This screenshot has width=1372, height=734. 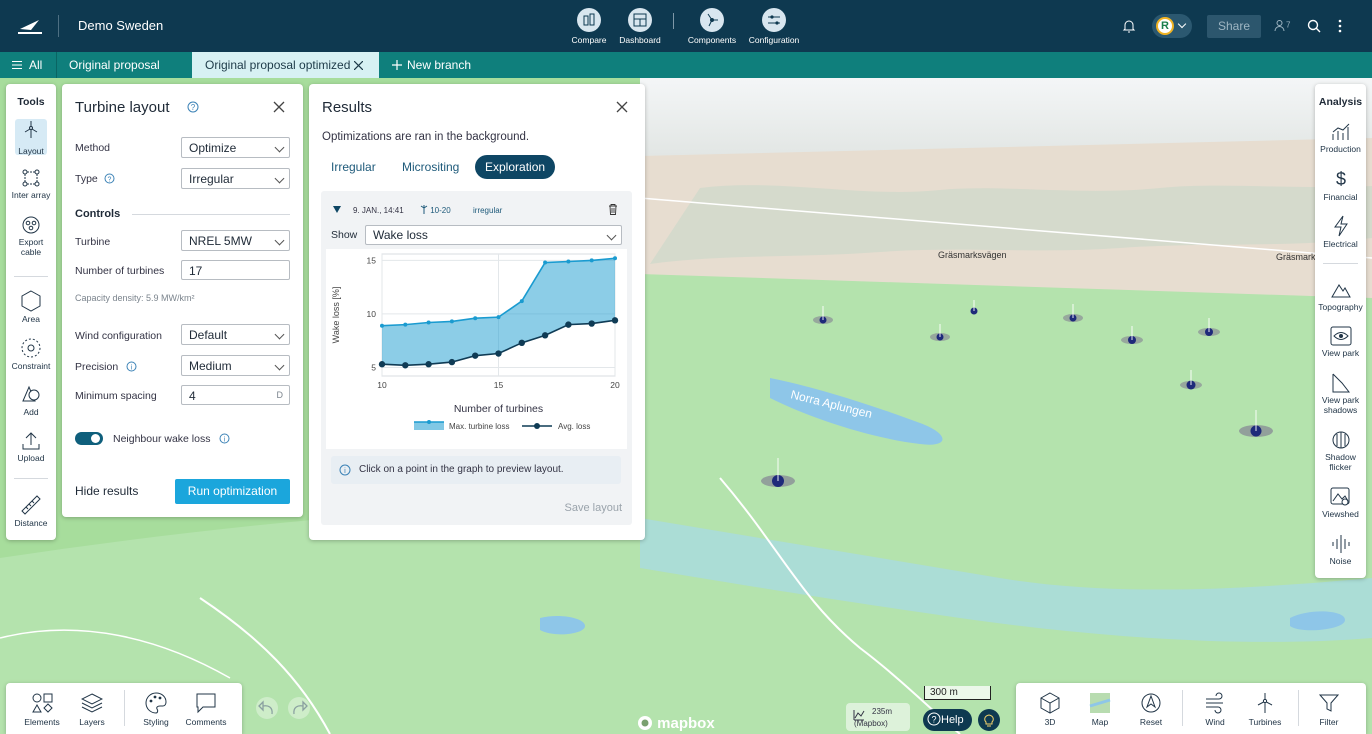 What do you see at coordinates (1340, 503) in the screenshot?
I see `analysis-viewshed: Viewshed` at bounding box center [1340, 503].